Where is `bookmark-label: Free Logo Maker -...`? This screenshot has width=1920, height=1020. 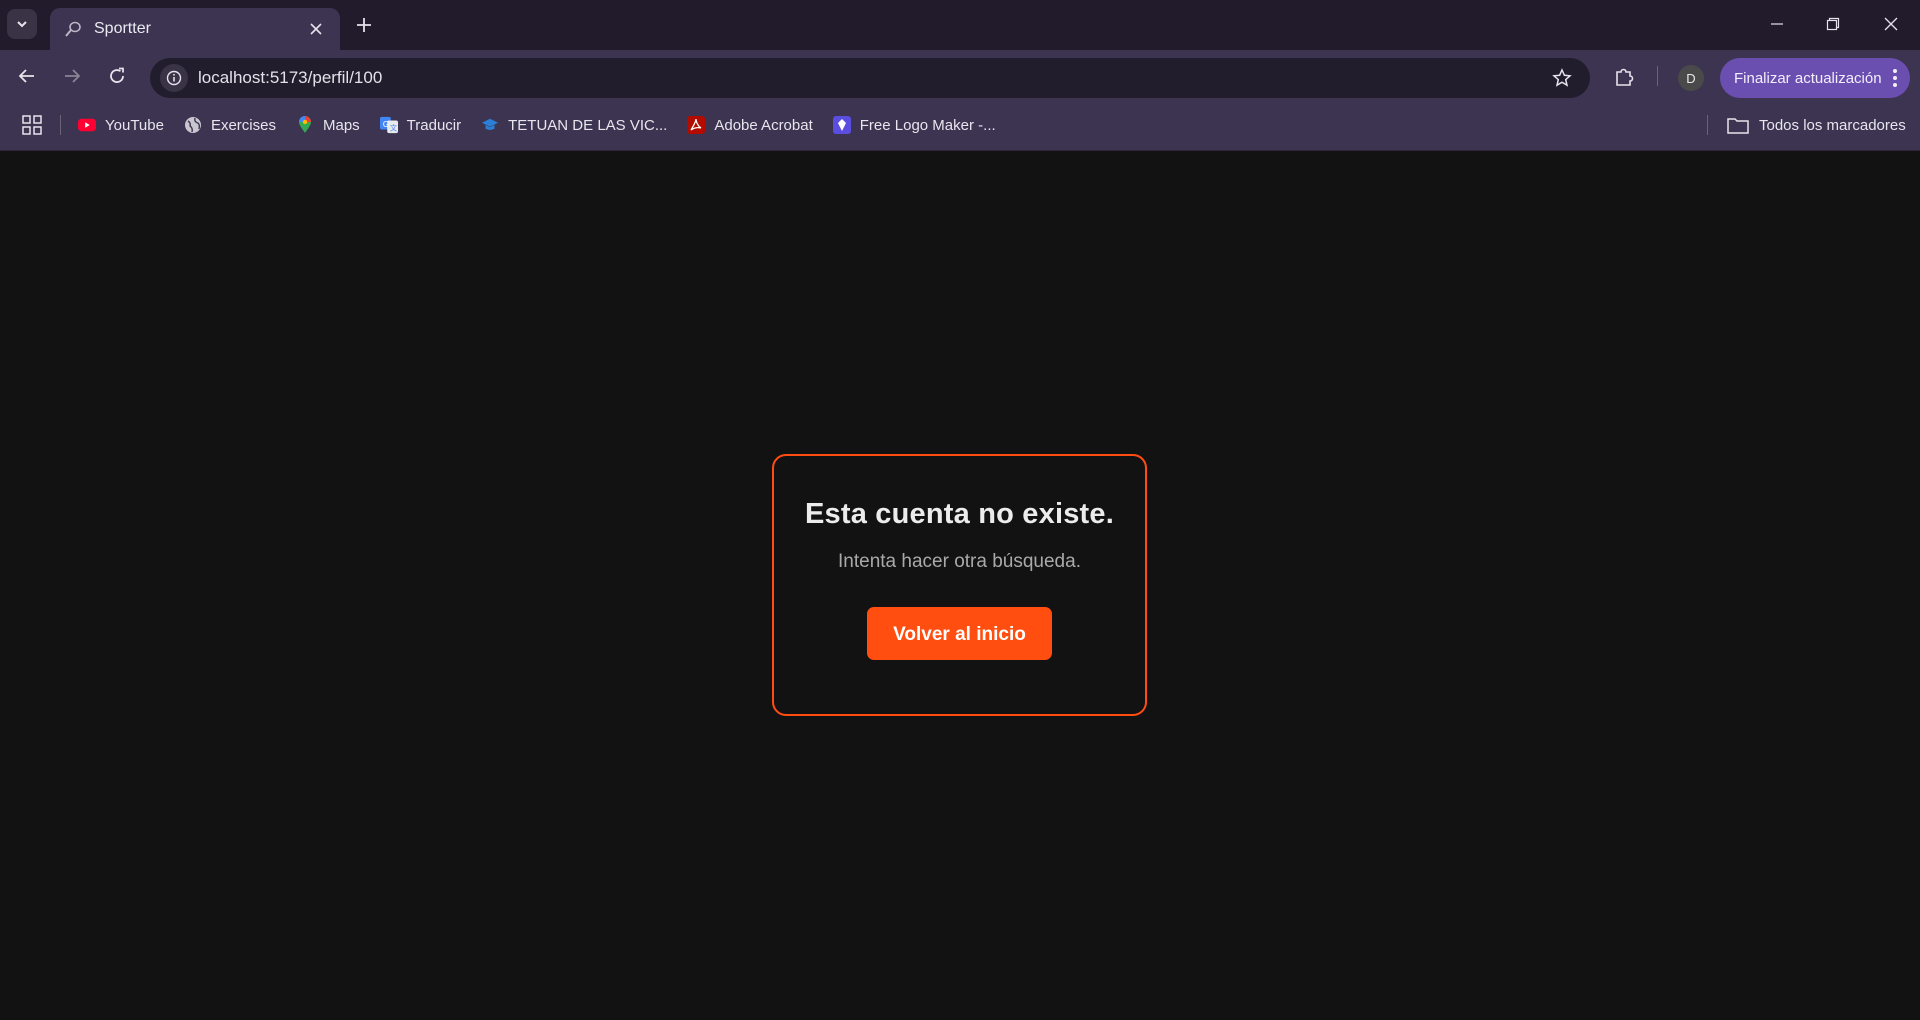
bookmark-label: Free Logo Maker -... is located at coordinates (927, 125).